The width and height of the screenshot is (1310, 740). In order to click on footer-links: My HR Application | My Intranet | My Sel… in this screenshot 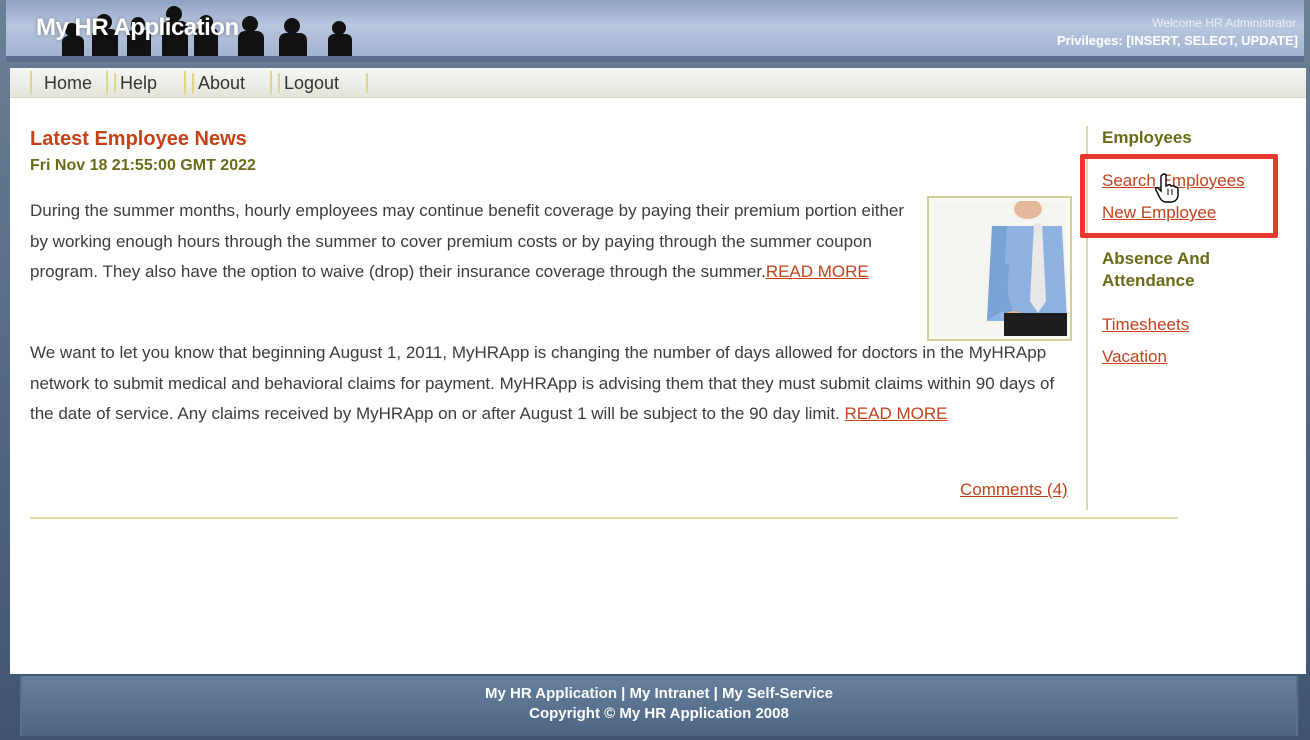, I will do `click(659, 693)`.